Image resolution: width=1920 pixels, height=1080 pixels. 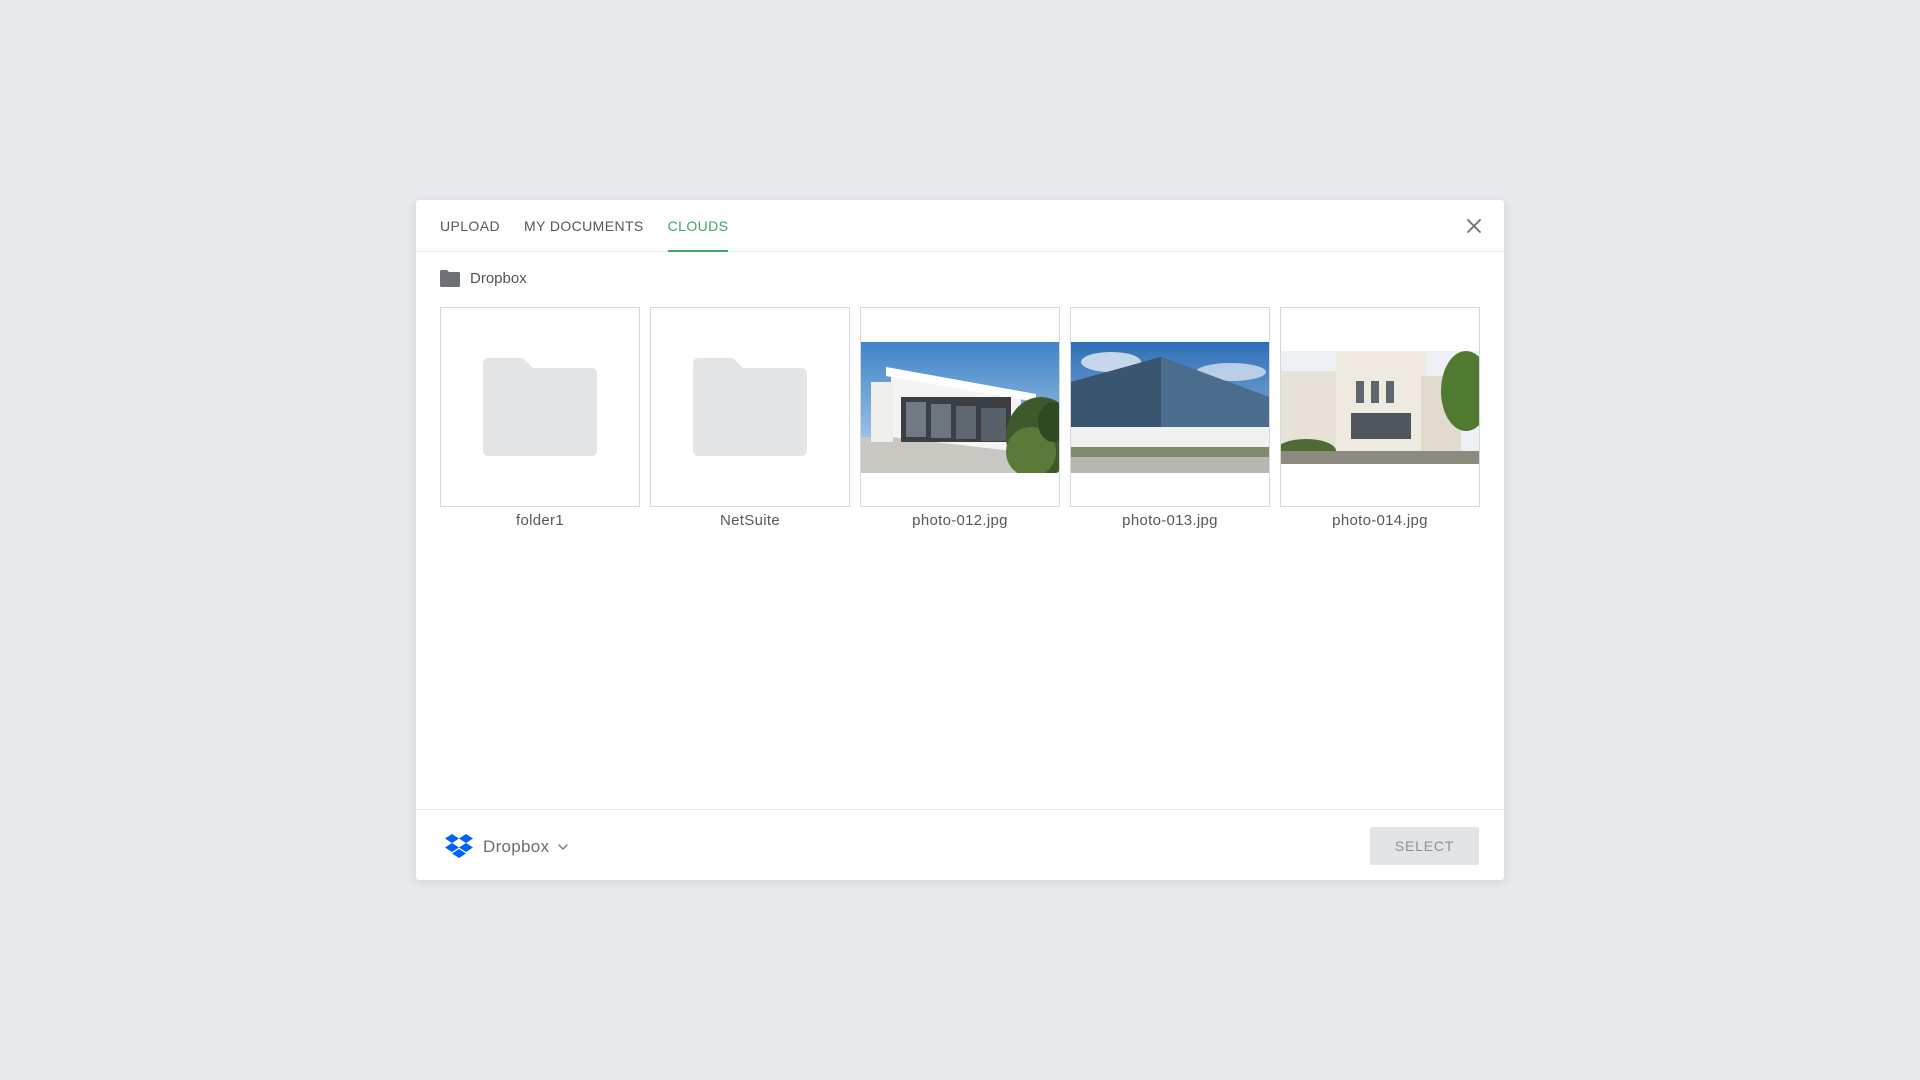 What do you see at coordinates (750, 520) in the screenshot?
I see `item-name: NetSuite` at bounding box center [750, 520].